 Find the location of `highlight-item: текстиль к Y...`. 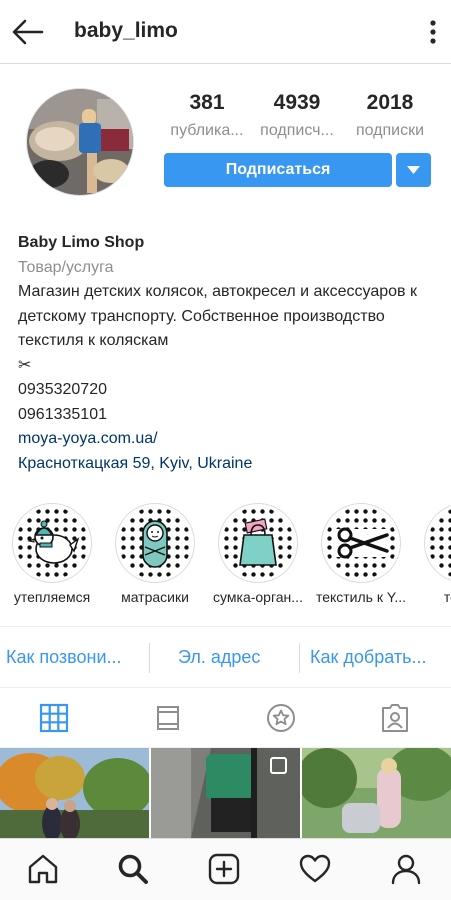

highlight-item: текстиль к Y... is located at coordinates (361, 554).